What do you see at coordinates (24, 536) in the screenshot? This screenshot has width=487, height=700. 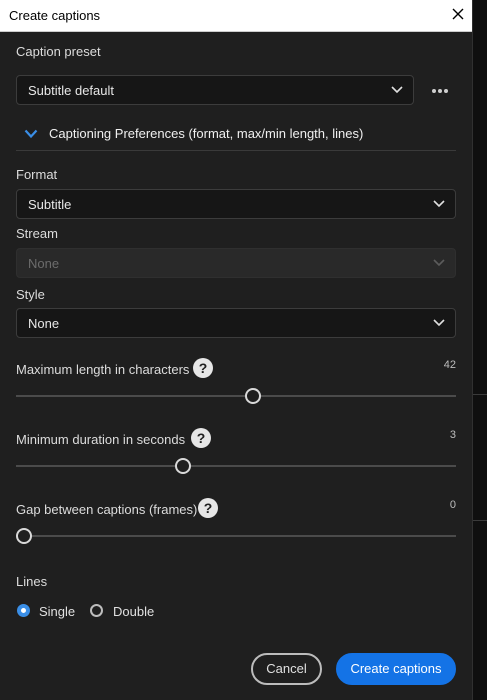 I see `gap-slider-thumb` at bounding box center [24, 536].